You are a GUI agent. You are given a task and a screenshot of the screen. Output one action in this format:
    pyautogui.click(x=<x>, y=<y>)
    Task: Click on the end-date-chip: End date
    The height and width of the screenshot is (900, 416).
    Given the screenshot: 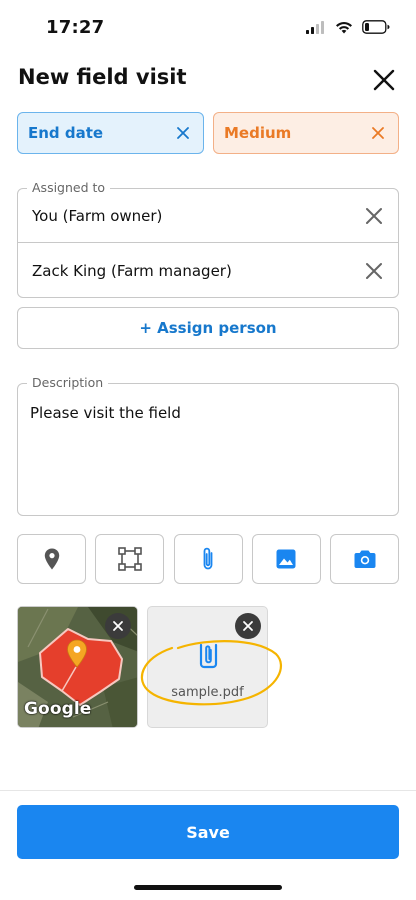 What is the action you would take?
    pyautogui.click(x=110, y=133)
    